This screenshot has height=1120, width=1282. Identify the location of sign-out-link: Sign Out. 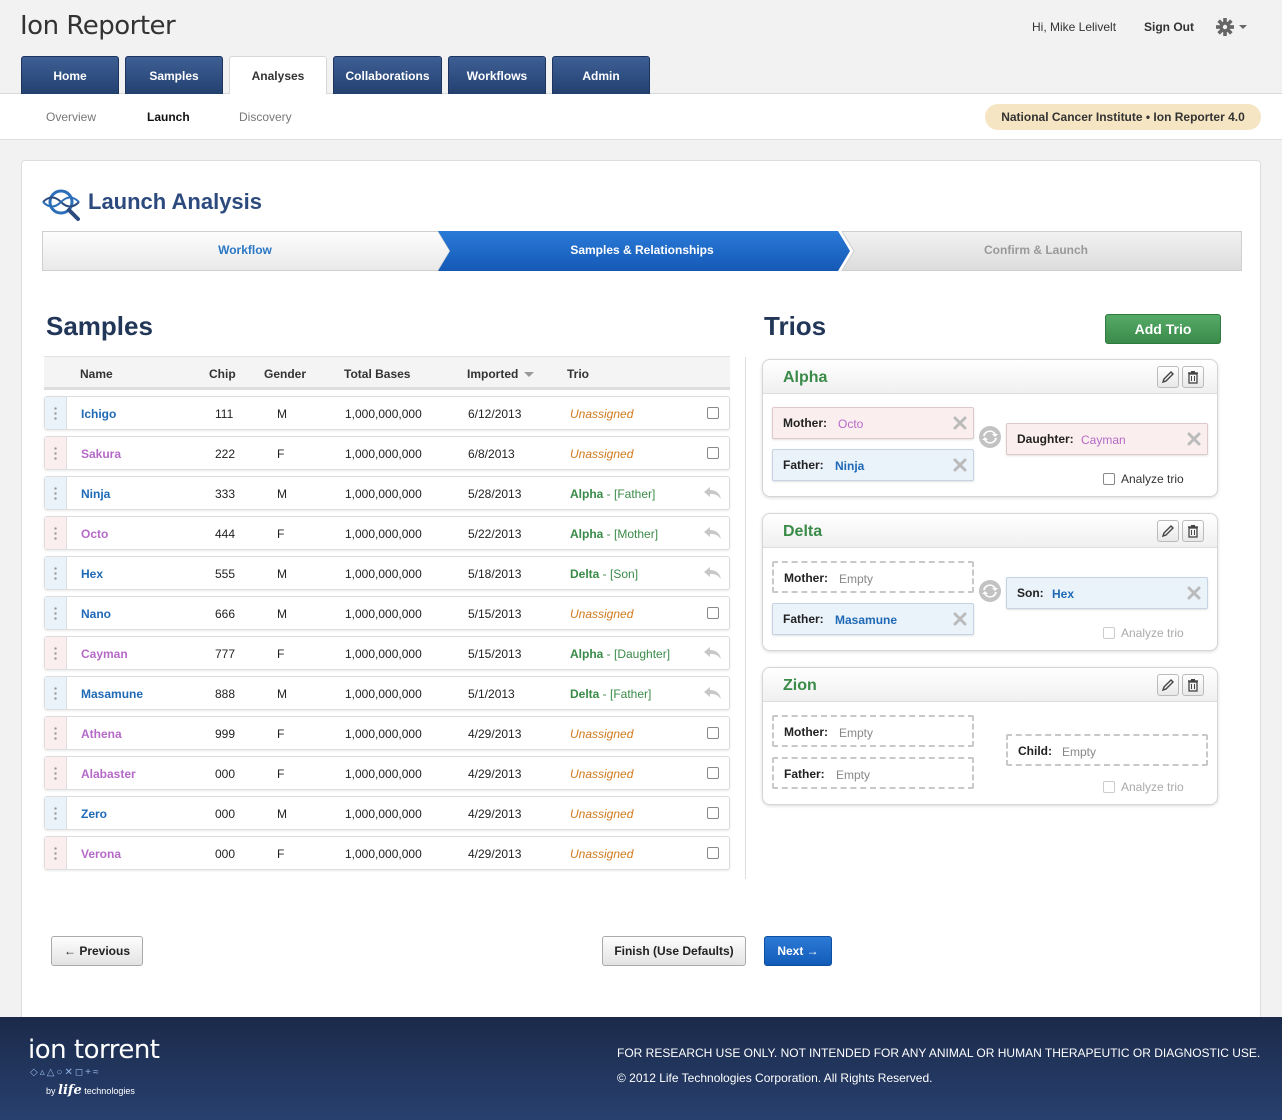
(1169, 27).